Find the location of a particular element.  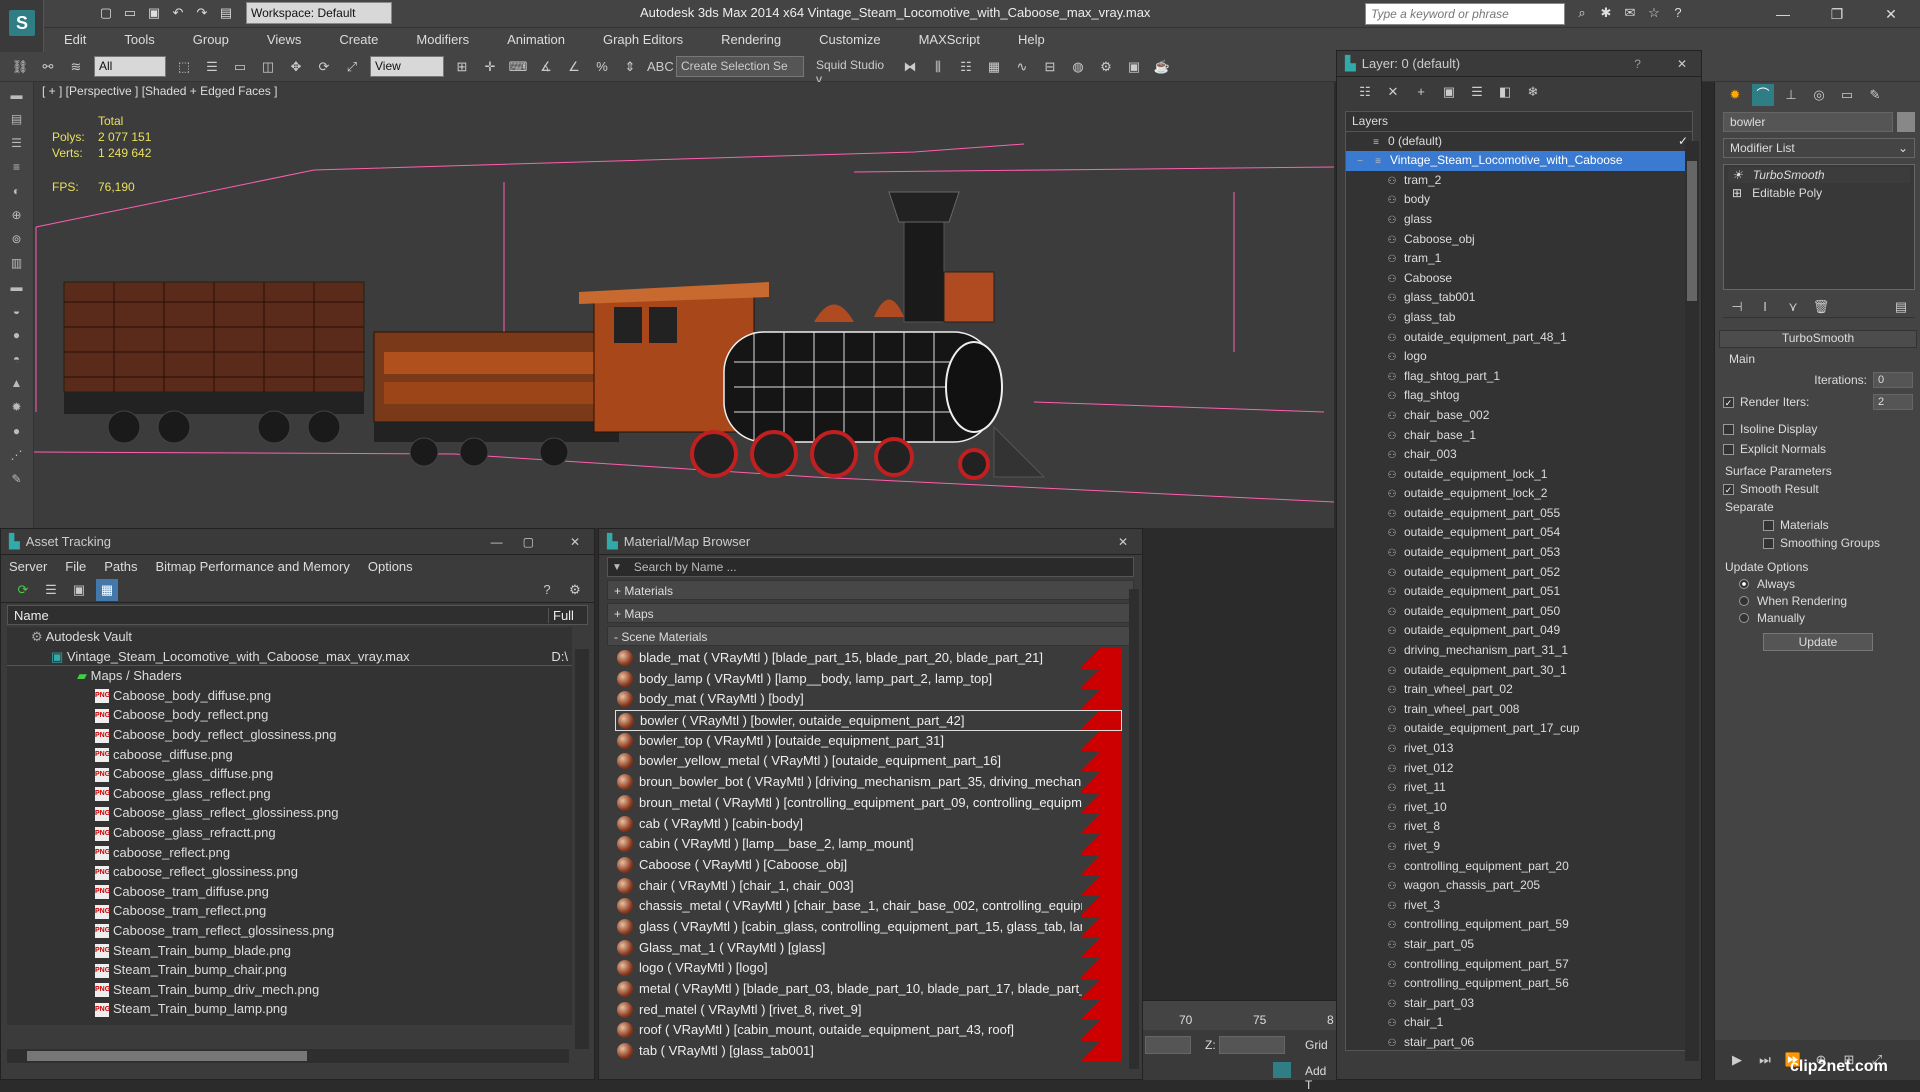

restore-icon: ❐ is located at coordinates (1837, 14).